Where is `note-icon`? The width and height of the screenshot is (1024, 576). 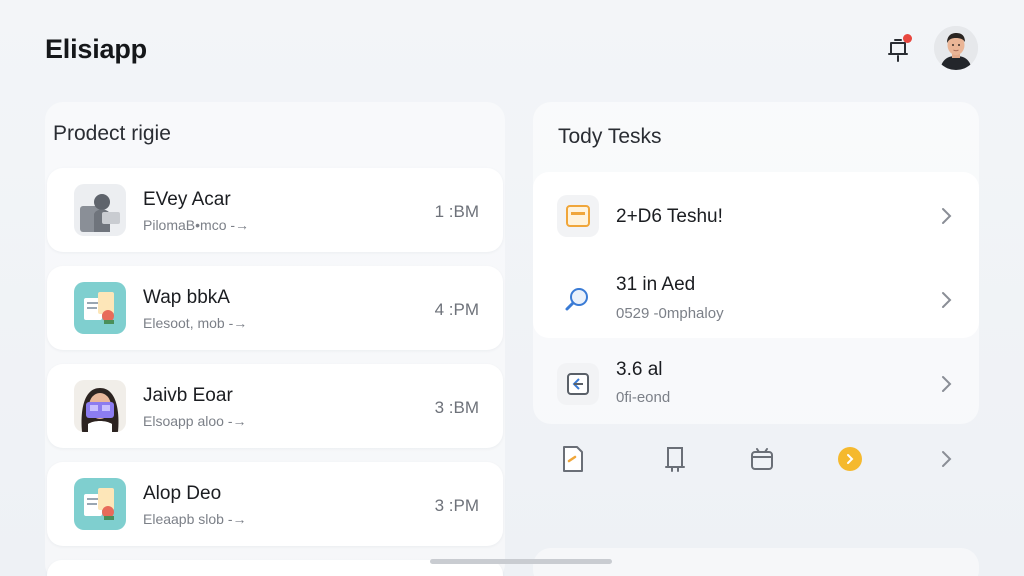 note-icon is located at coordinates (573, 459).